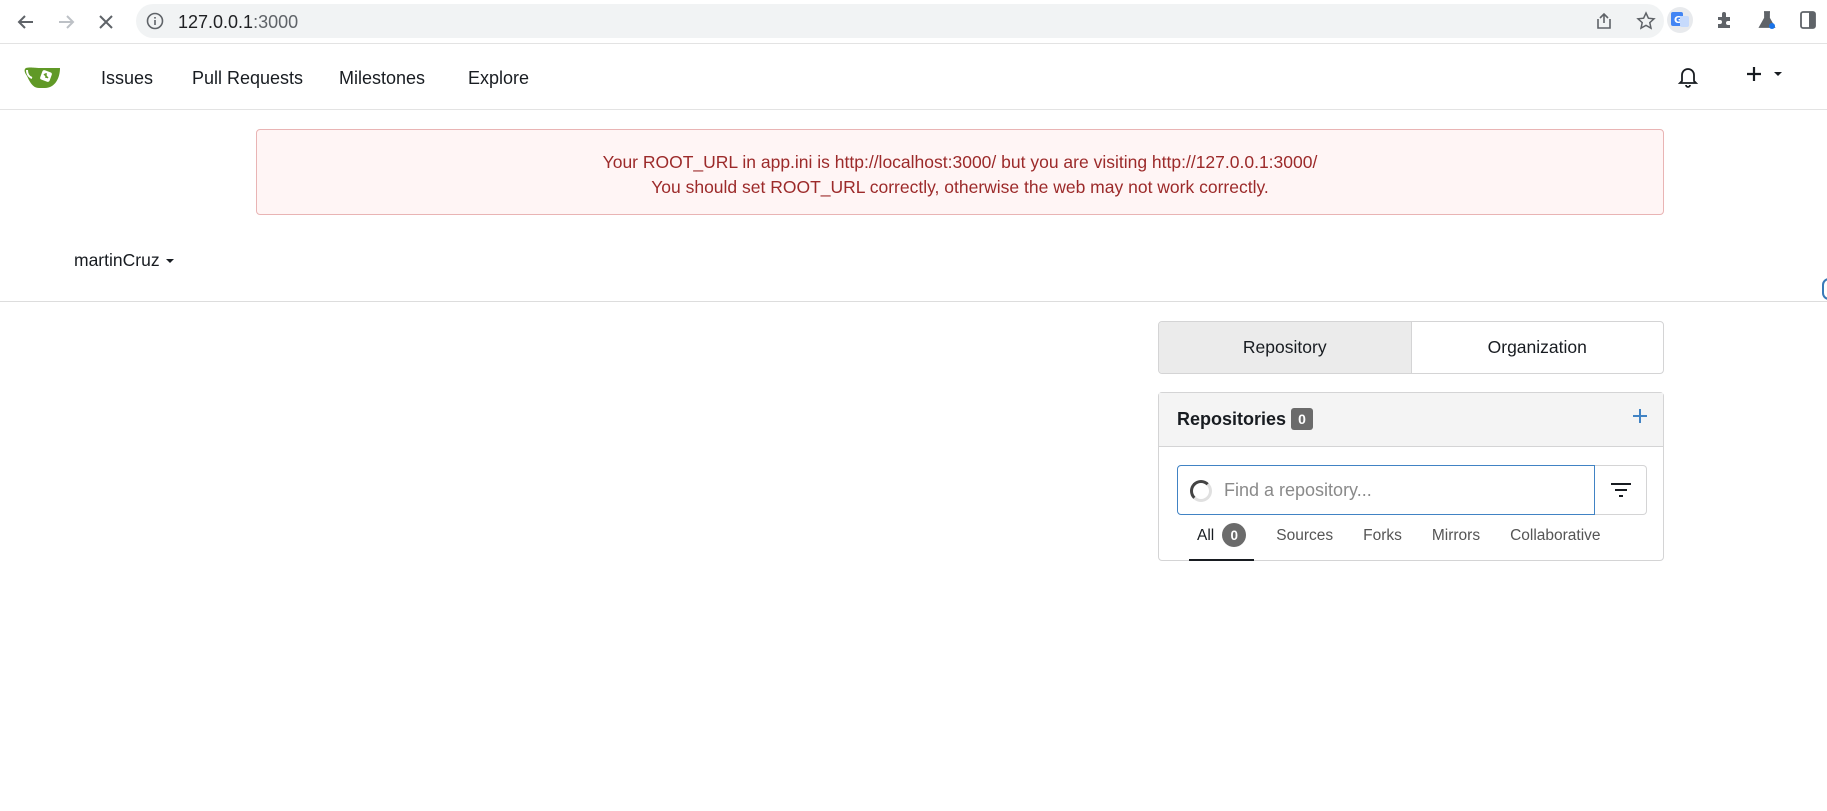 This screenshot has width=1827, height=811. What do you see at coordinates (155, 23) in the screenshot?
I see `site-info-icon` at bounding box center [155, 23].